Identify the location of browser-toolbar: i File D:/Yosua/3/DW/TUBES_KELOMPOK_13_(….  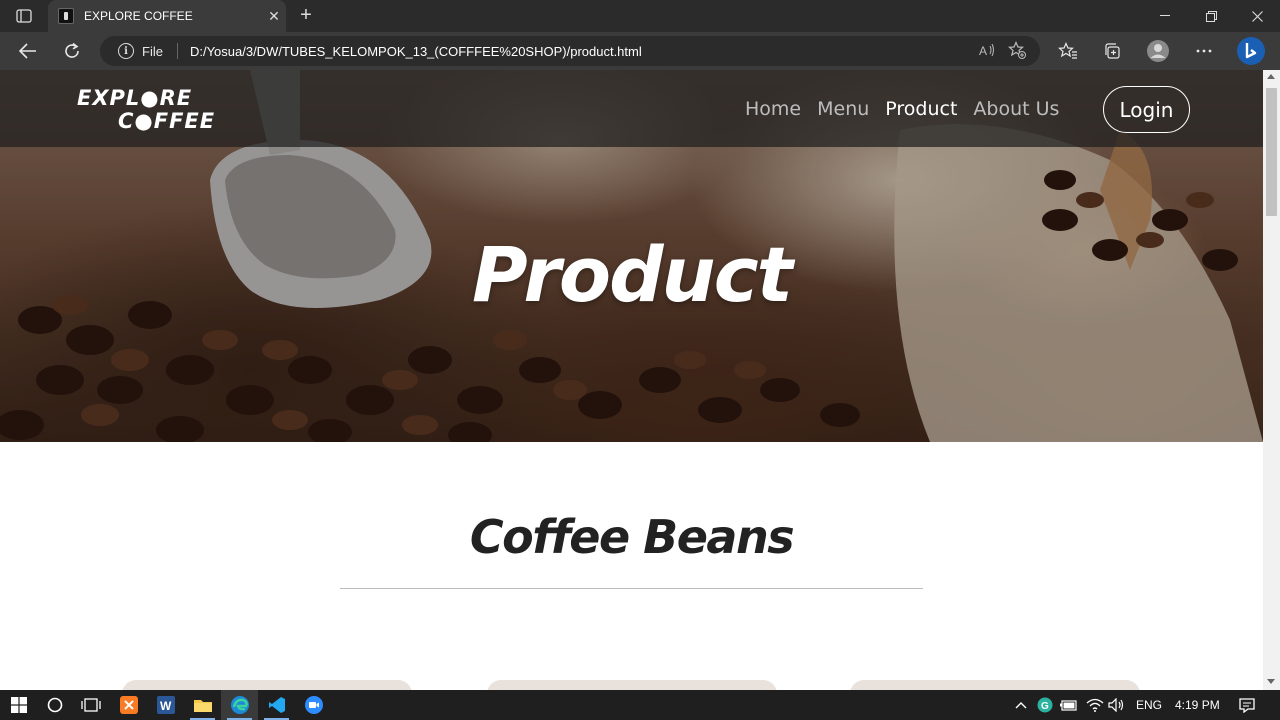
(640, 51).